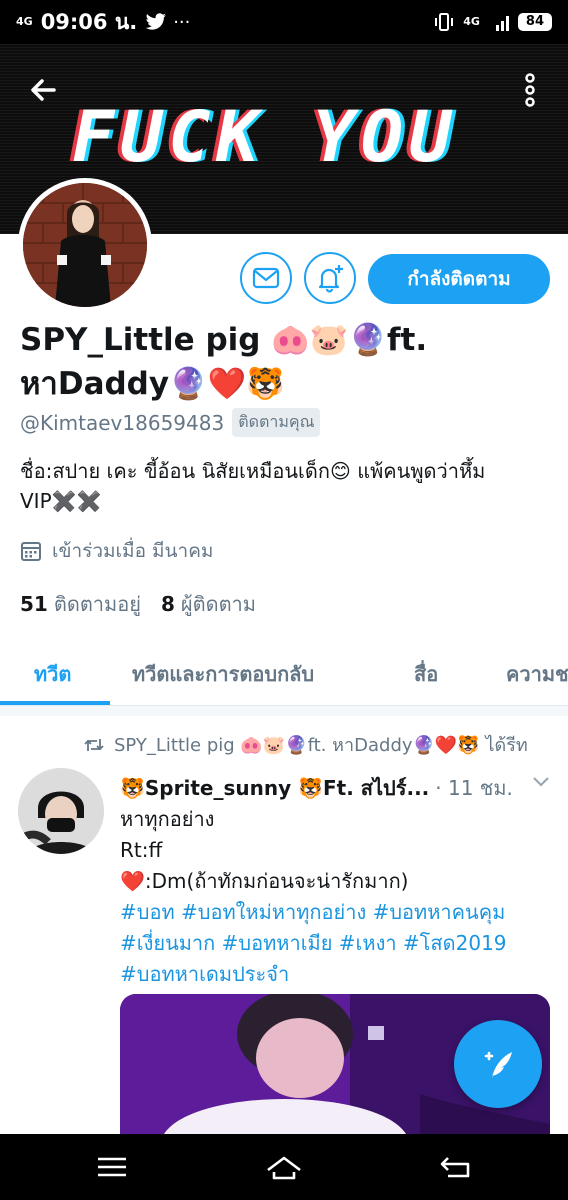 The height and width of the screenshot is (1200, 568). I want to click on following-link: 51 ติดตามอยู่, so click(80, 604).